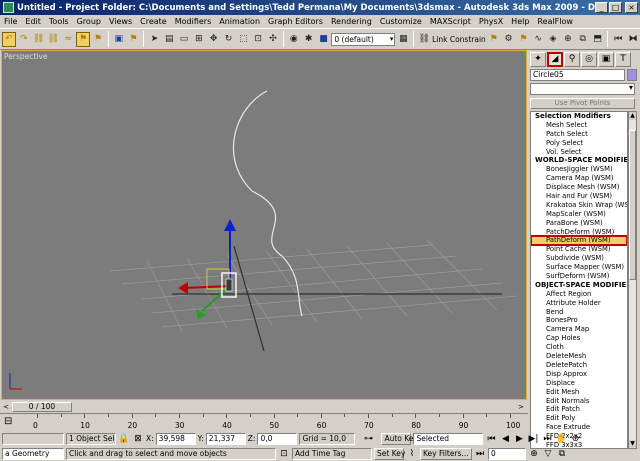 The height and width of the screenshot is (461, 640). I want to click on select-link-icon: ⛓, so click(39, 39).